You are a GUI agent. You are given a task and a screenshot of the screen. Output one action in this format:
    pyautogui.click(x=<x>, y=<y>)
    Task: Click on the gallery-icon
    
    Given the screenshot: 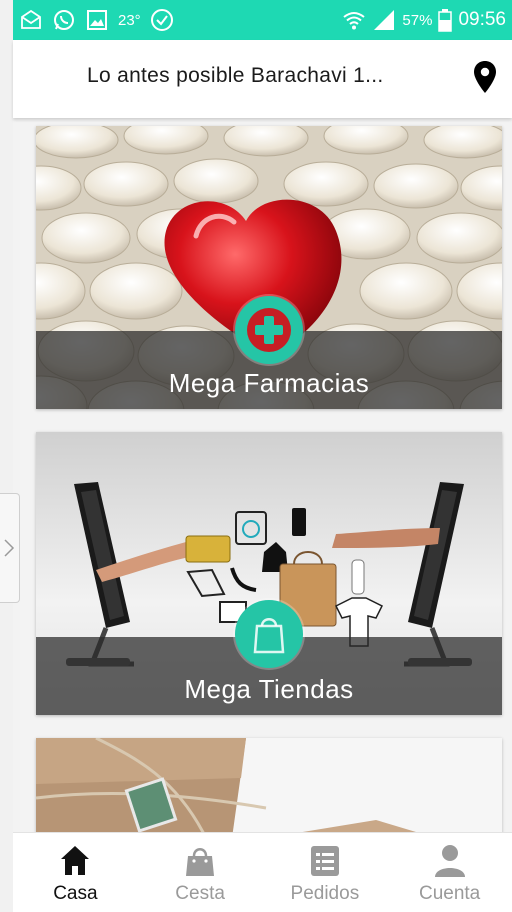 What is the action you would take?
    pyautogui.click(x=97, y=20)
    